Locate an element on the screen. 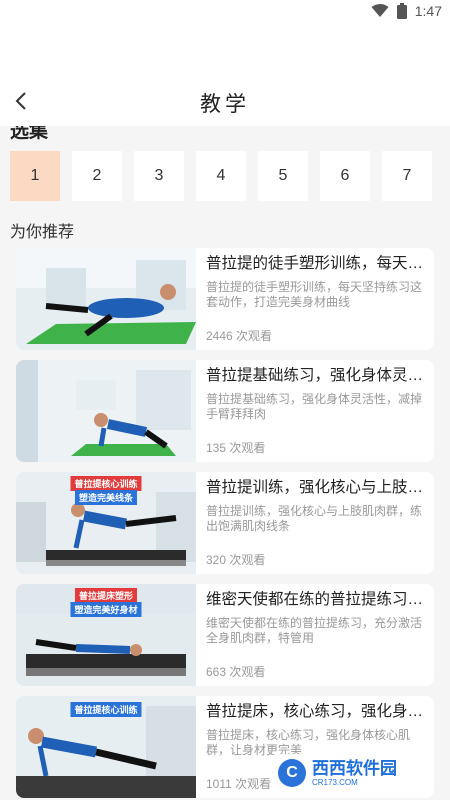  view-count: 663 次观看 is located at coordinates (236, 672).